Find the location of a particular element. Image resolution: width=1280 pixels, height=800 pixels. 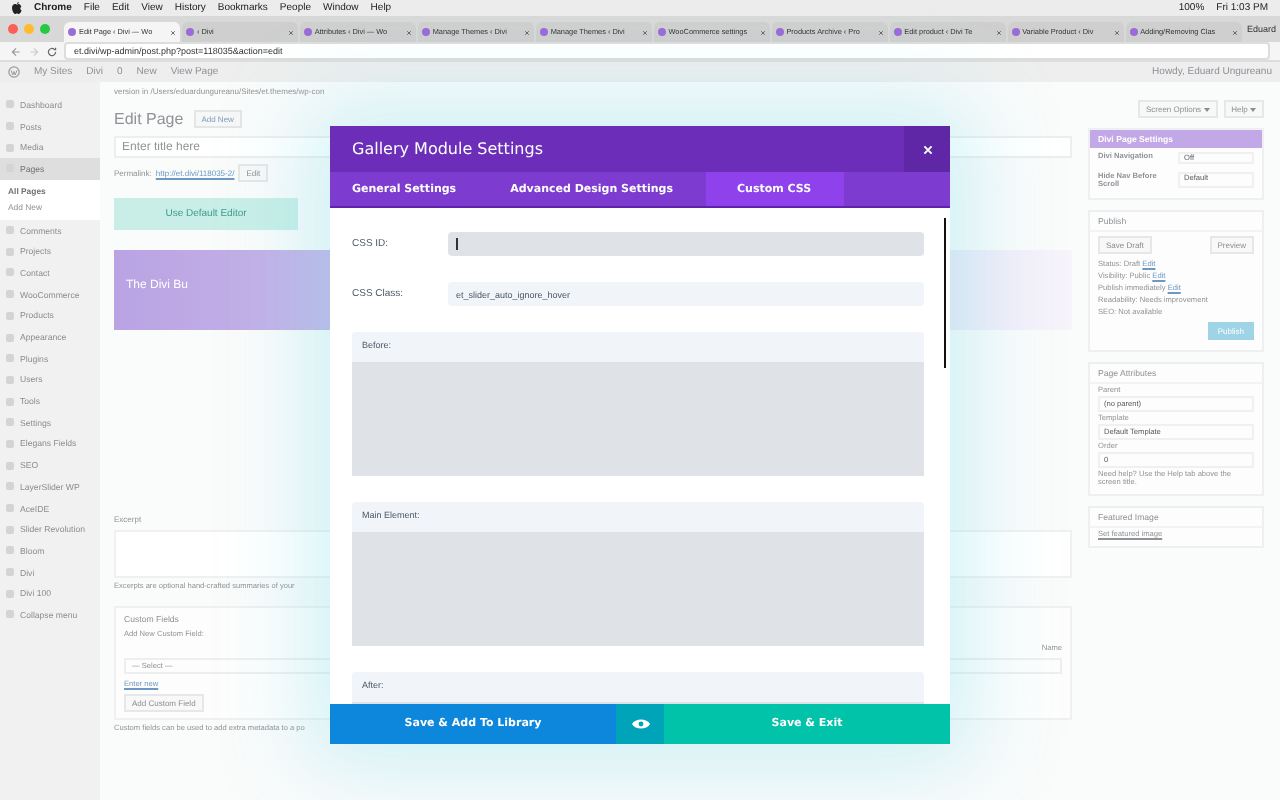

wordpress-logo-icon is located at coordinates (14, 72).